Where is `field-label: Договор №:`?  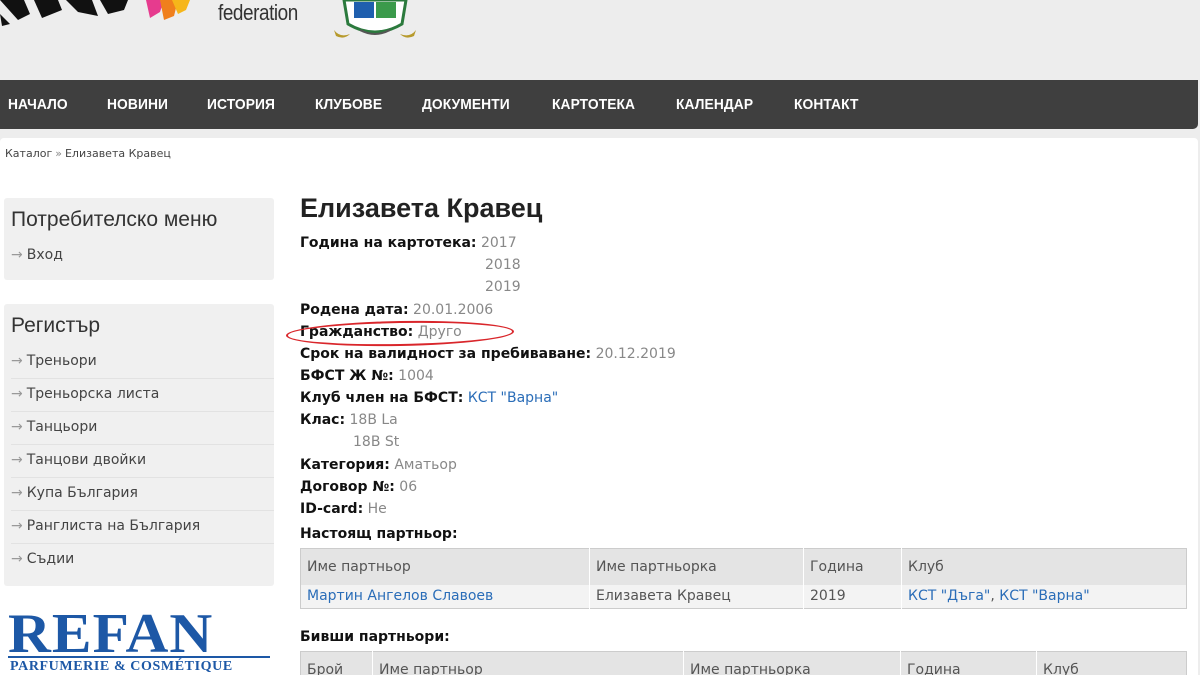 field-label: Договор №: is located at coordinates (347, 487).